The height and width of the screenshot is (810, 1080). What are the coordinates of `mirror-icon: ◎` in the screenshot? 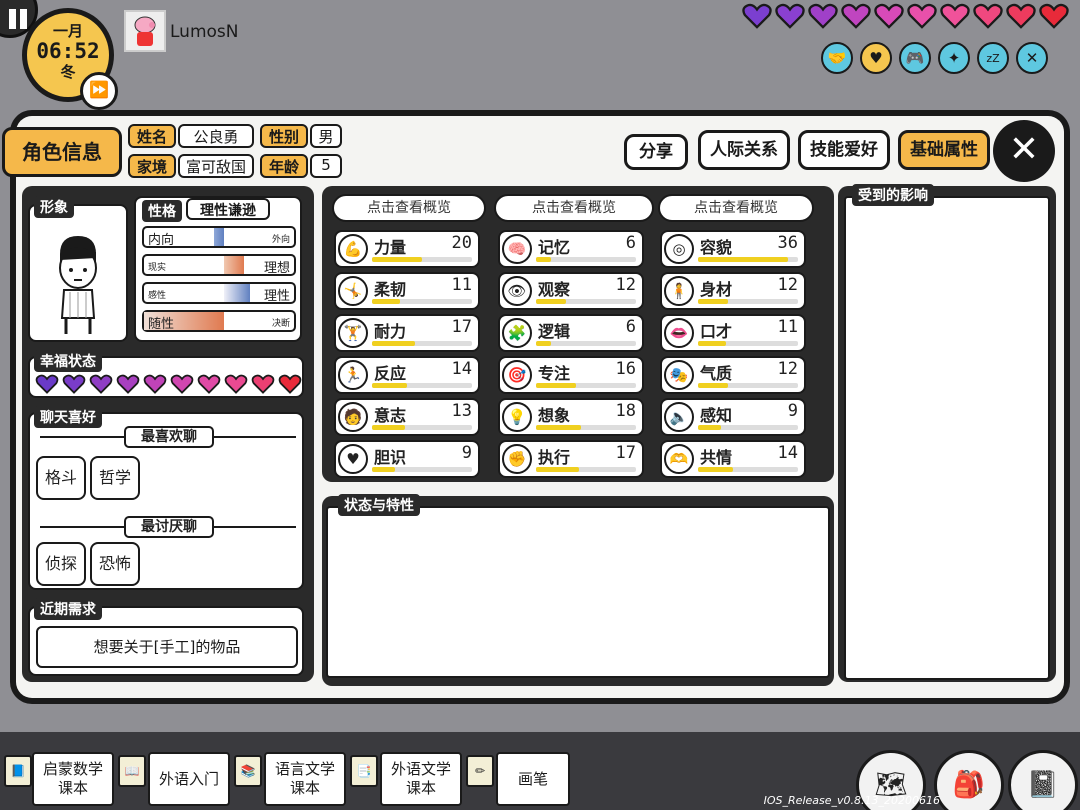 It's located at (679, 249).